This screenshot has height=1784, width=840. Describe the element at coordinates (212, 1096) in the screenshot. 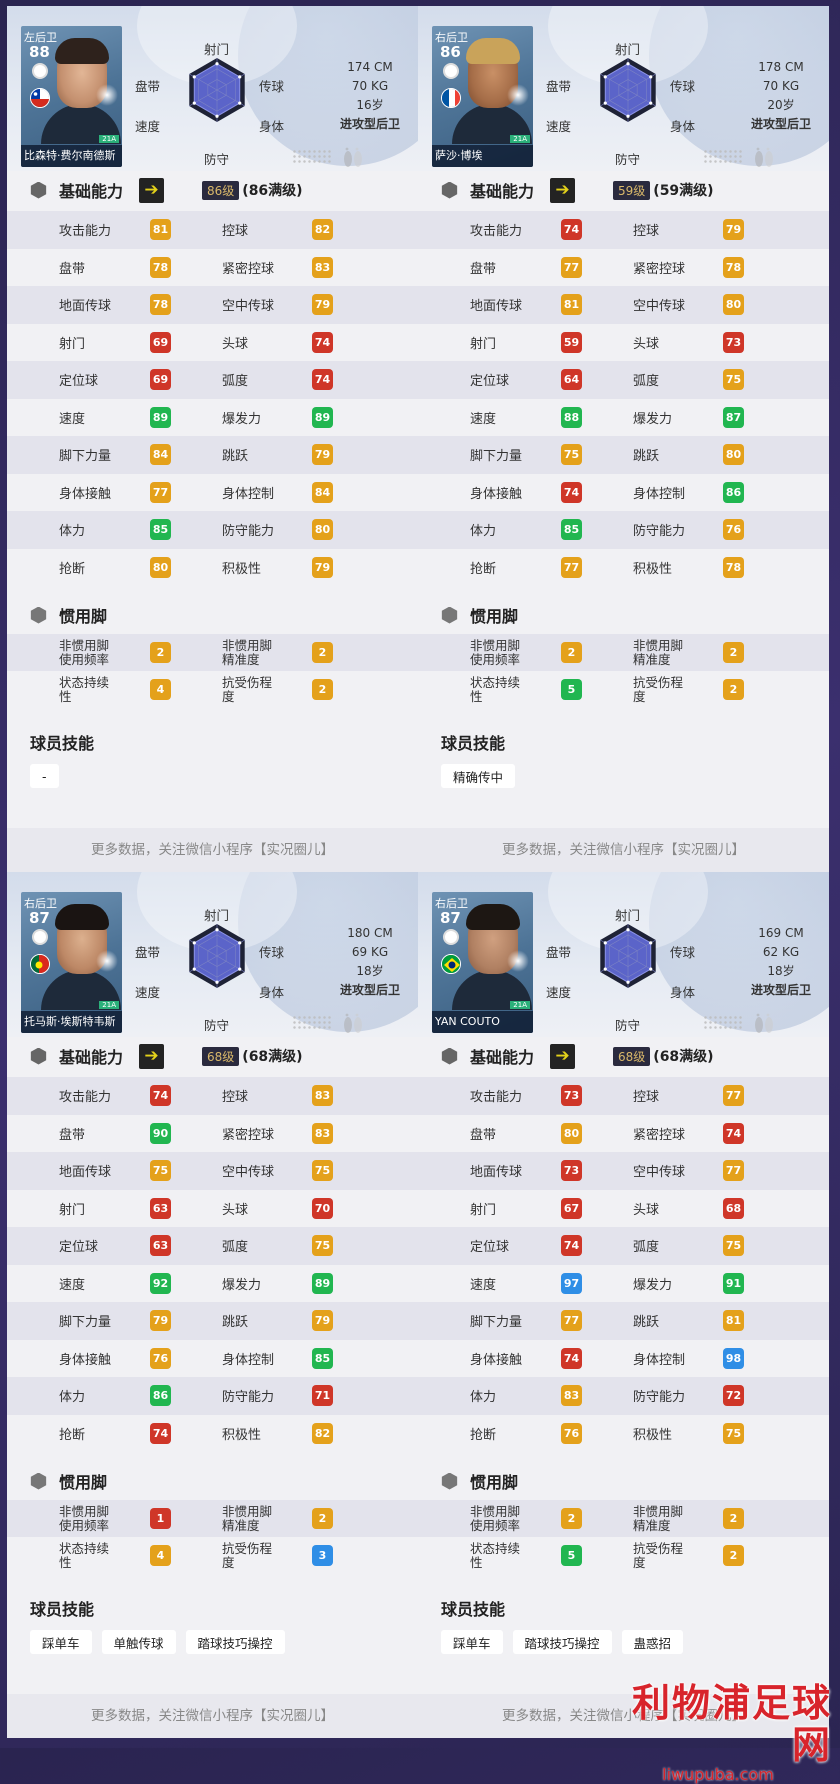

I see `stat-row: 攻击能力 74 控球 83` at that location.